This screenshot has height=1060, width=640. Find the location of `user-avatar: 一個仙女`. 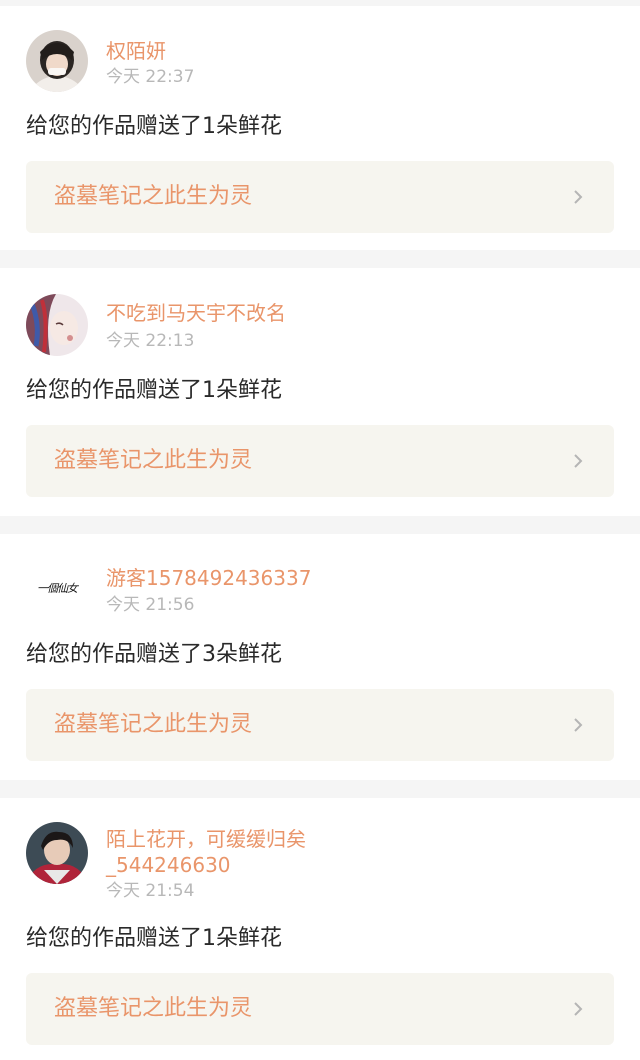

user-avatar: 一個仙女 is located at coordinates (57, 591).